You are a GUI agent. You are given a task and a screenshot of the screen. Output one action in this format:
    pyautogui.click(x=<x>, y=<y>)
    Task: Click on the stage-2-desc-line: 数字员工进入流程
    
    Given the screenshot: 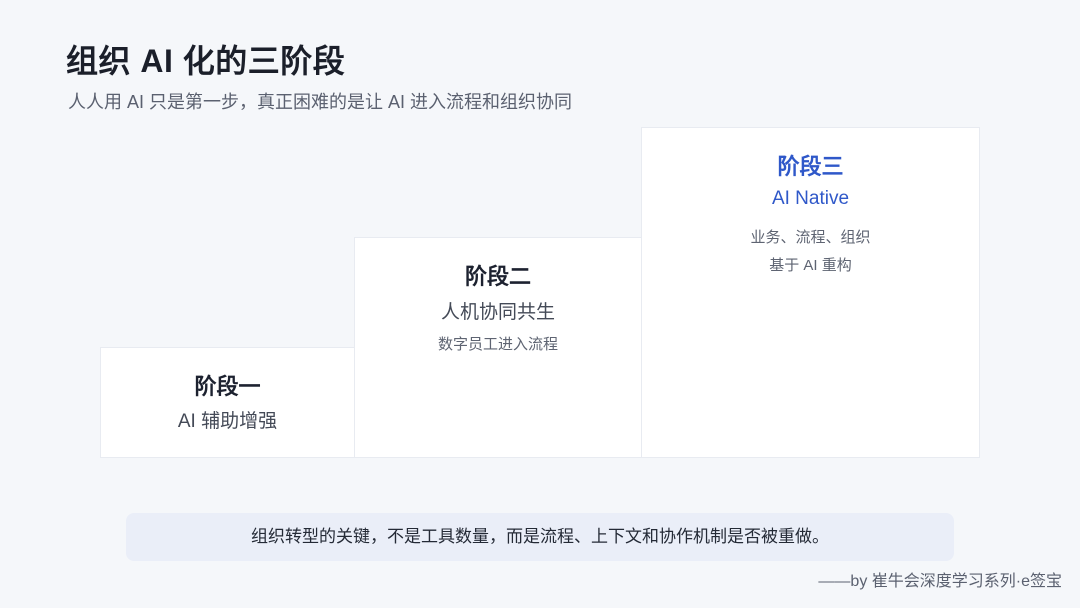 What is the action you would take?
    pyautogui.click(x=497, y=344)
    